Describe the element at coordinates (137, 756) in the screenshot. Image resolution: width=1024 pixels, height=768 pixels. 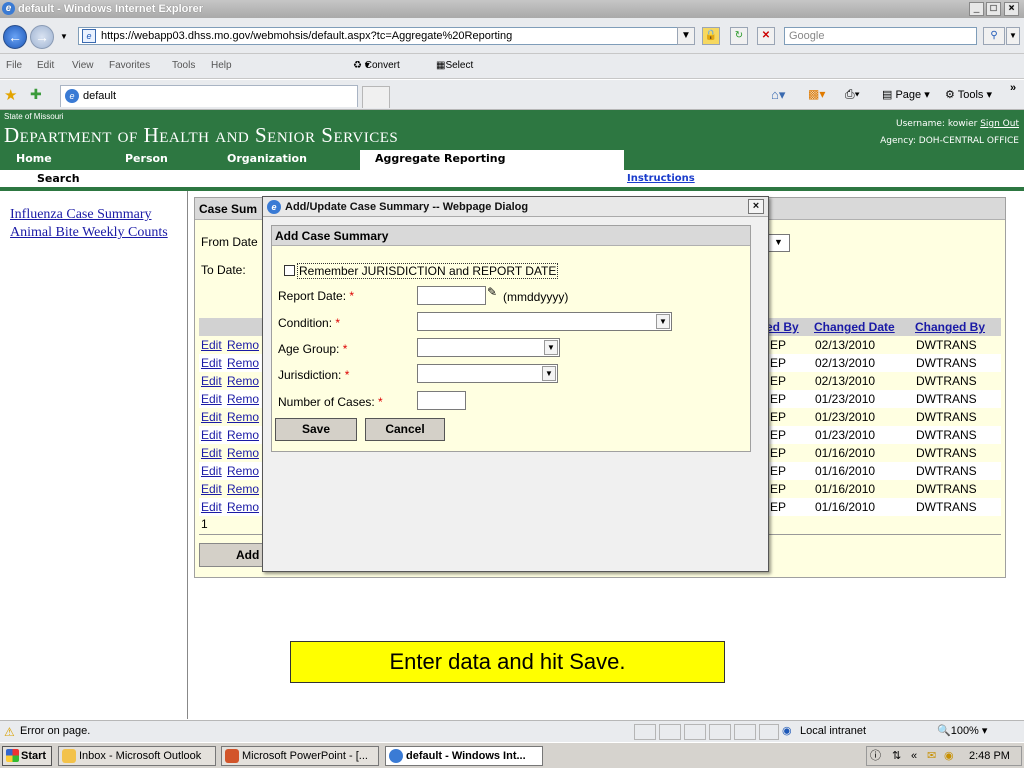
I see `taskbar-outlook: Inbox - Microsoft Outlook` at that location.